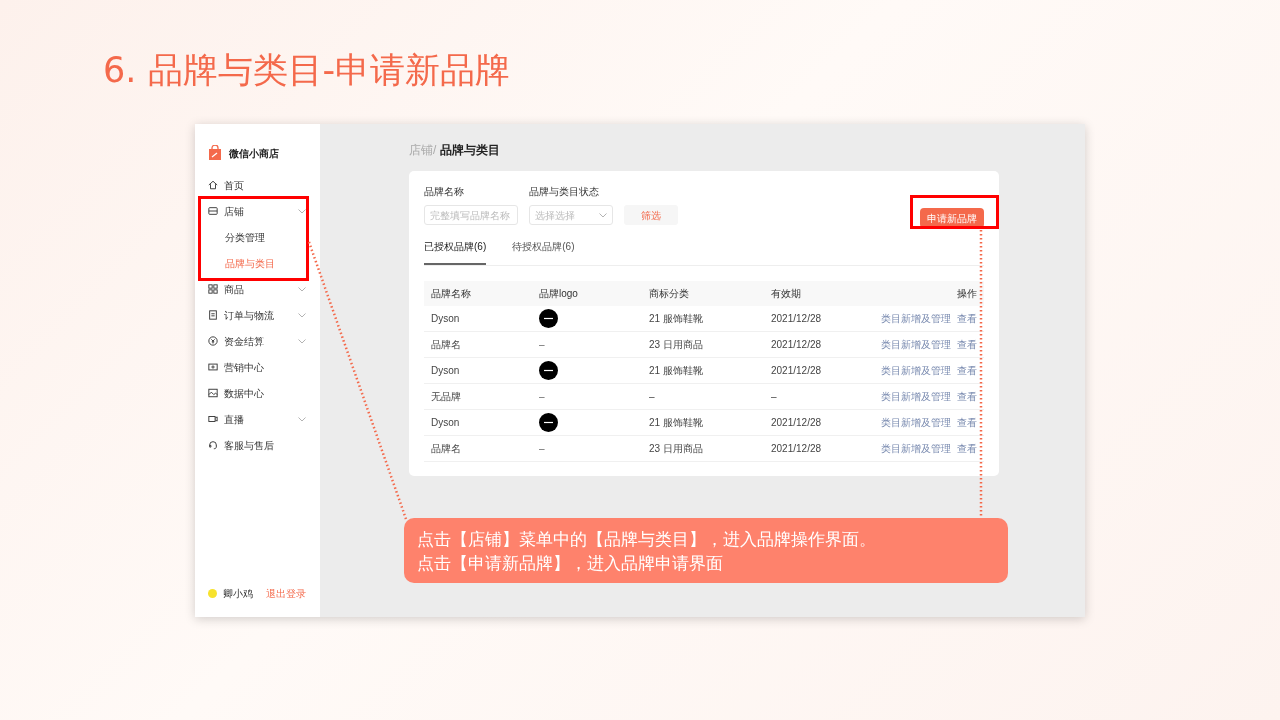  Describe the element at coordinates (446, 397) in the screenshot. I see `table-cell-text: 无品牌` at that location.